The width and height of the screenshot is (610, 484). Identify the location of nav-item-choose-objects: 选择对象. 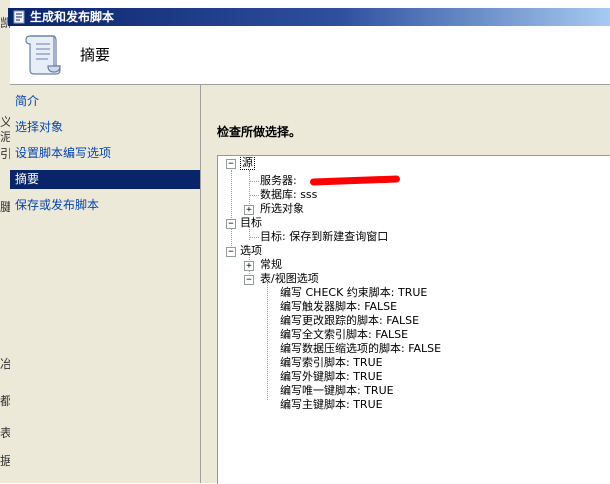
(105, 127).